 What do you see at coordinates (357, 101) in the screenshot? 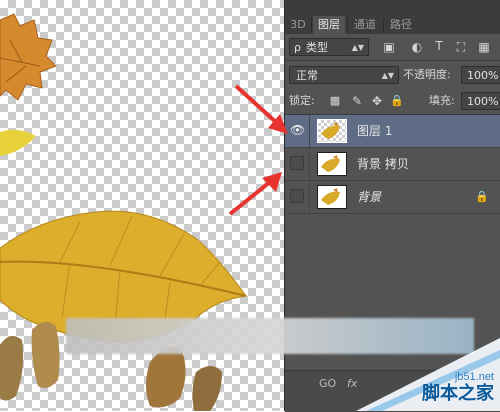
I see `lock-pixels-icon: ✎` at bounding box center [357, 101].